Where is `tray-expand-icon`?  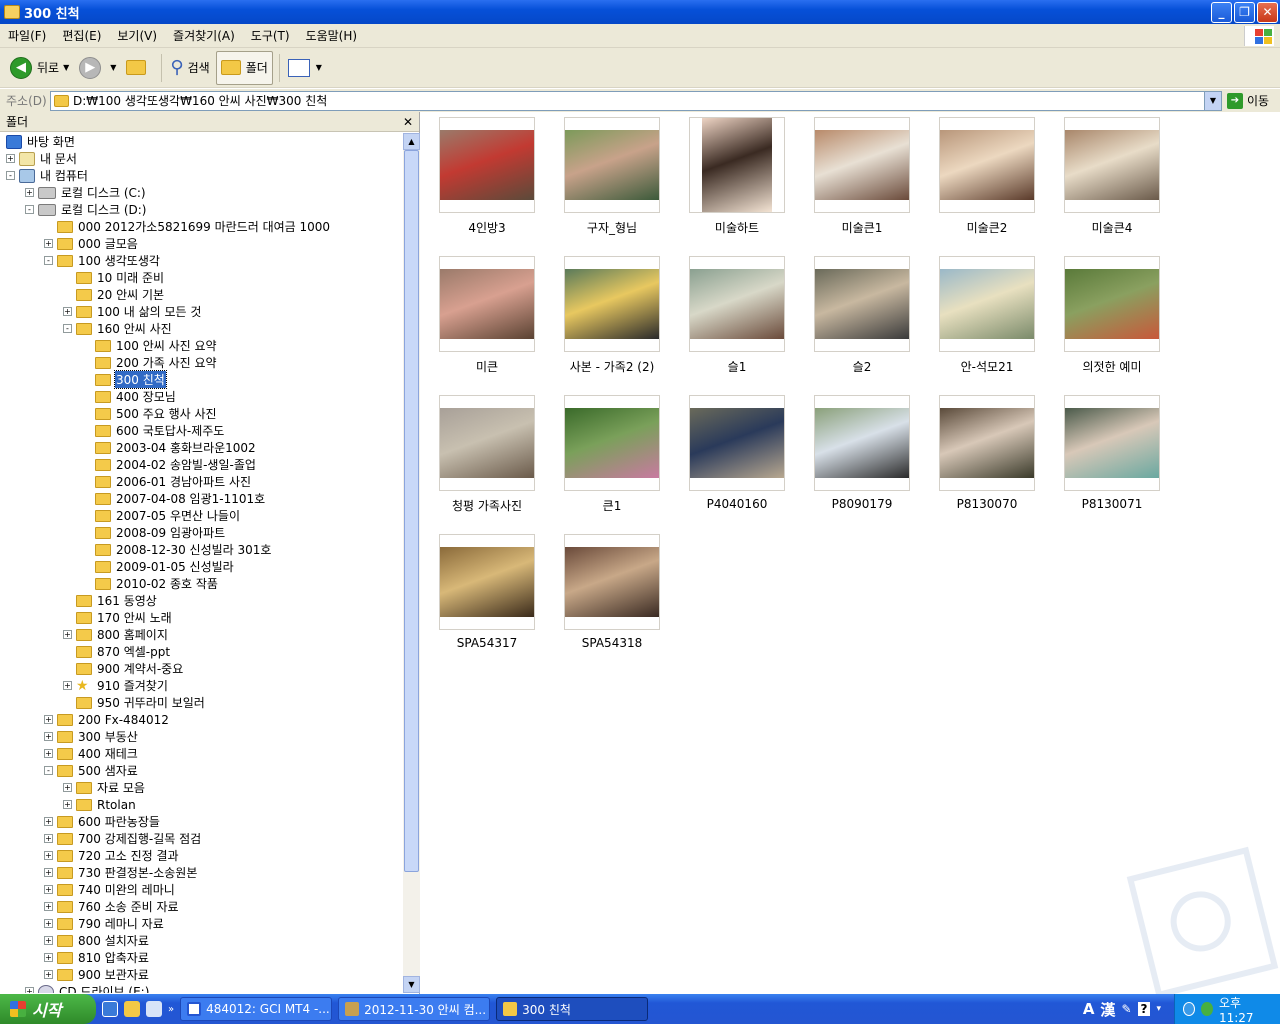
tray-expand-icon is located at coordinates (1189, 1009).